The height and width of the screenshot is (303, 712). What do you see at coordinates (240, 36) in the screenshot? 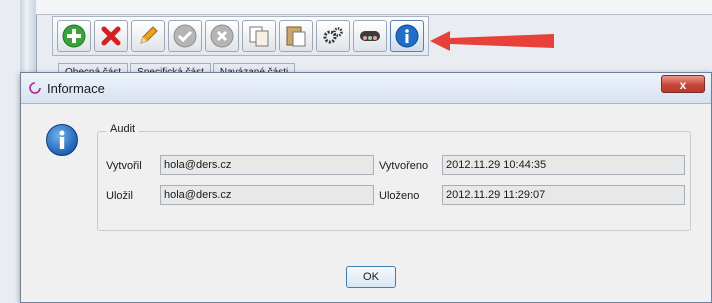
I see `toolbar` at bounding box center [240, 36].